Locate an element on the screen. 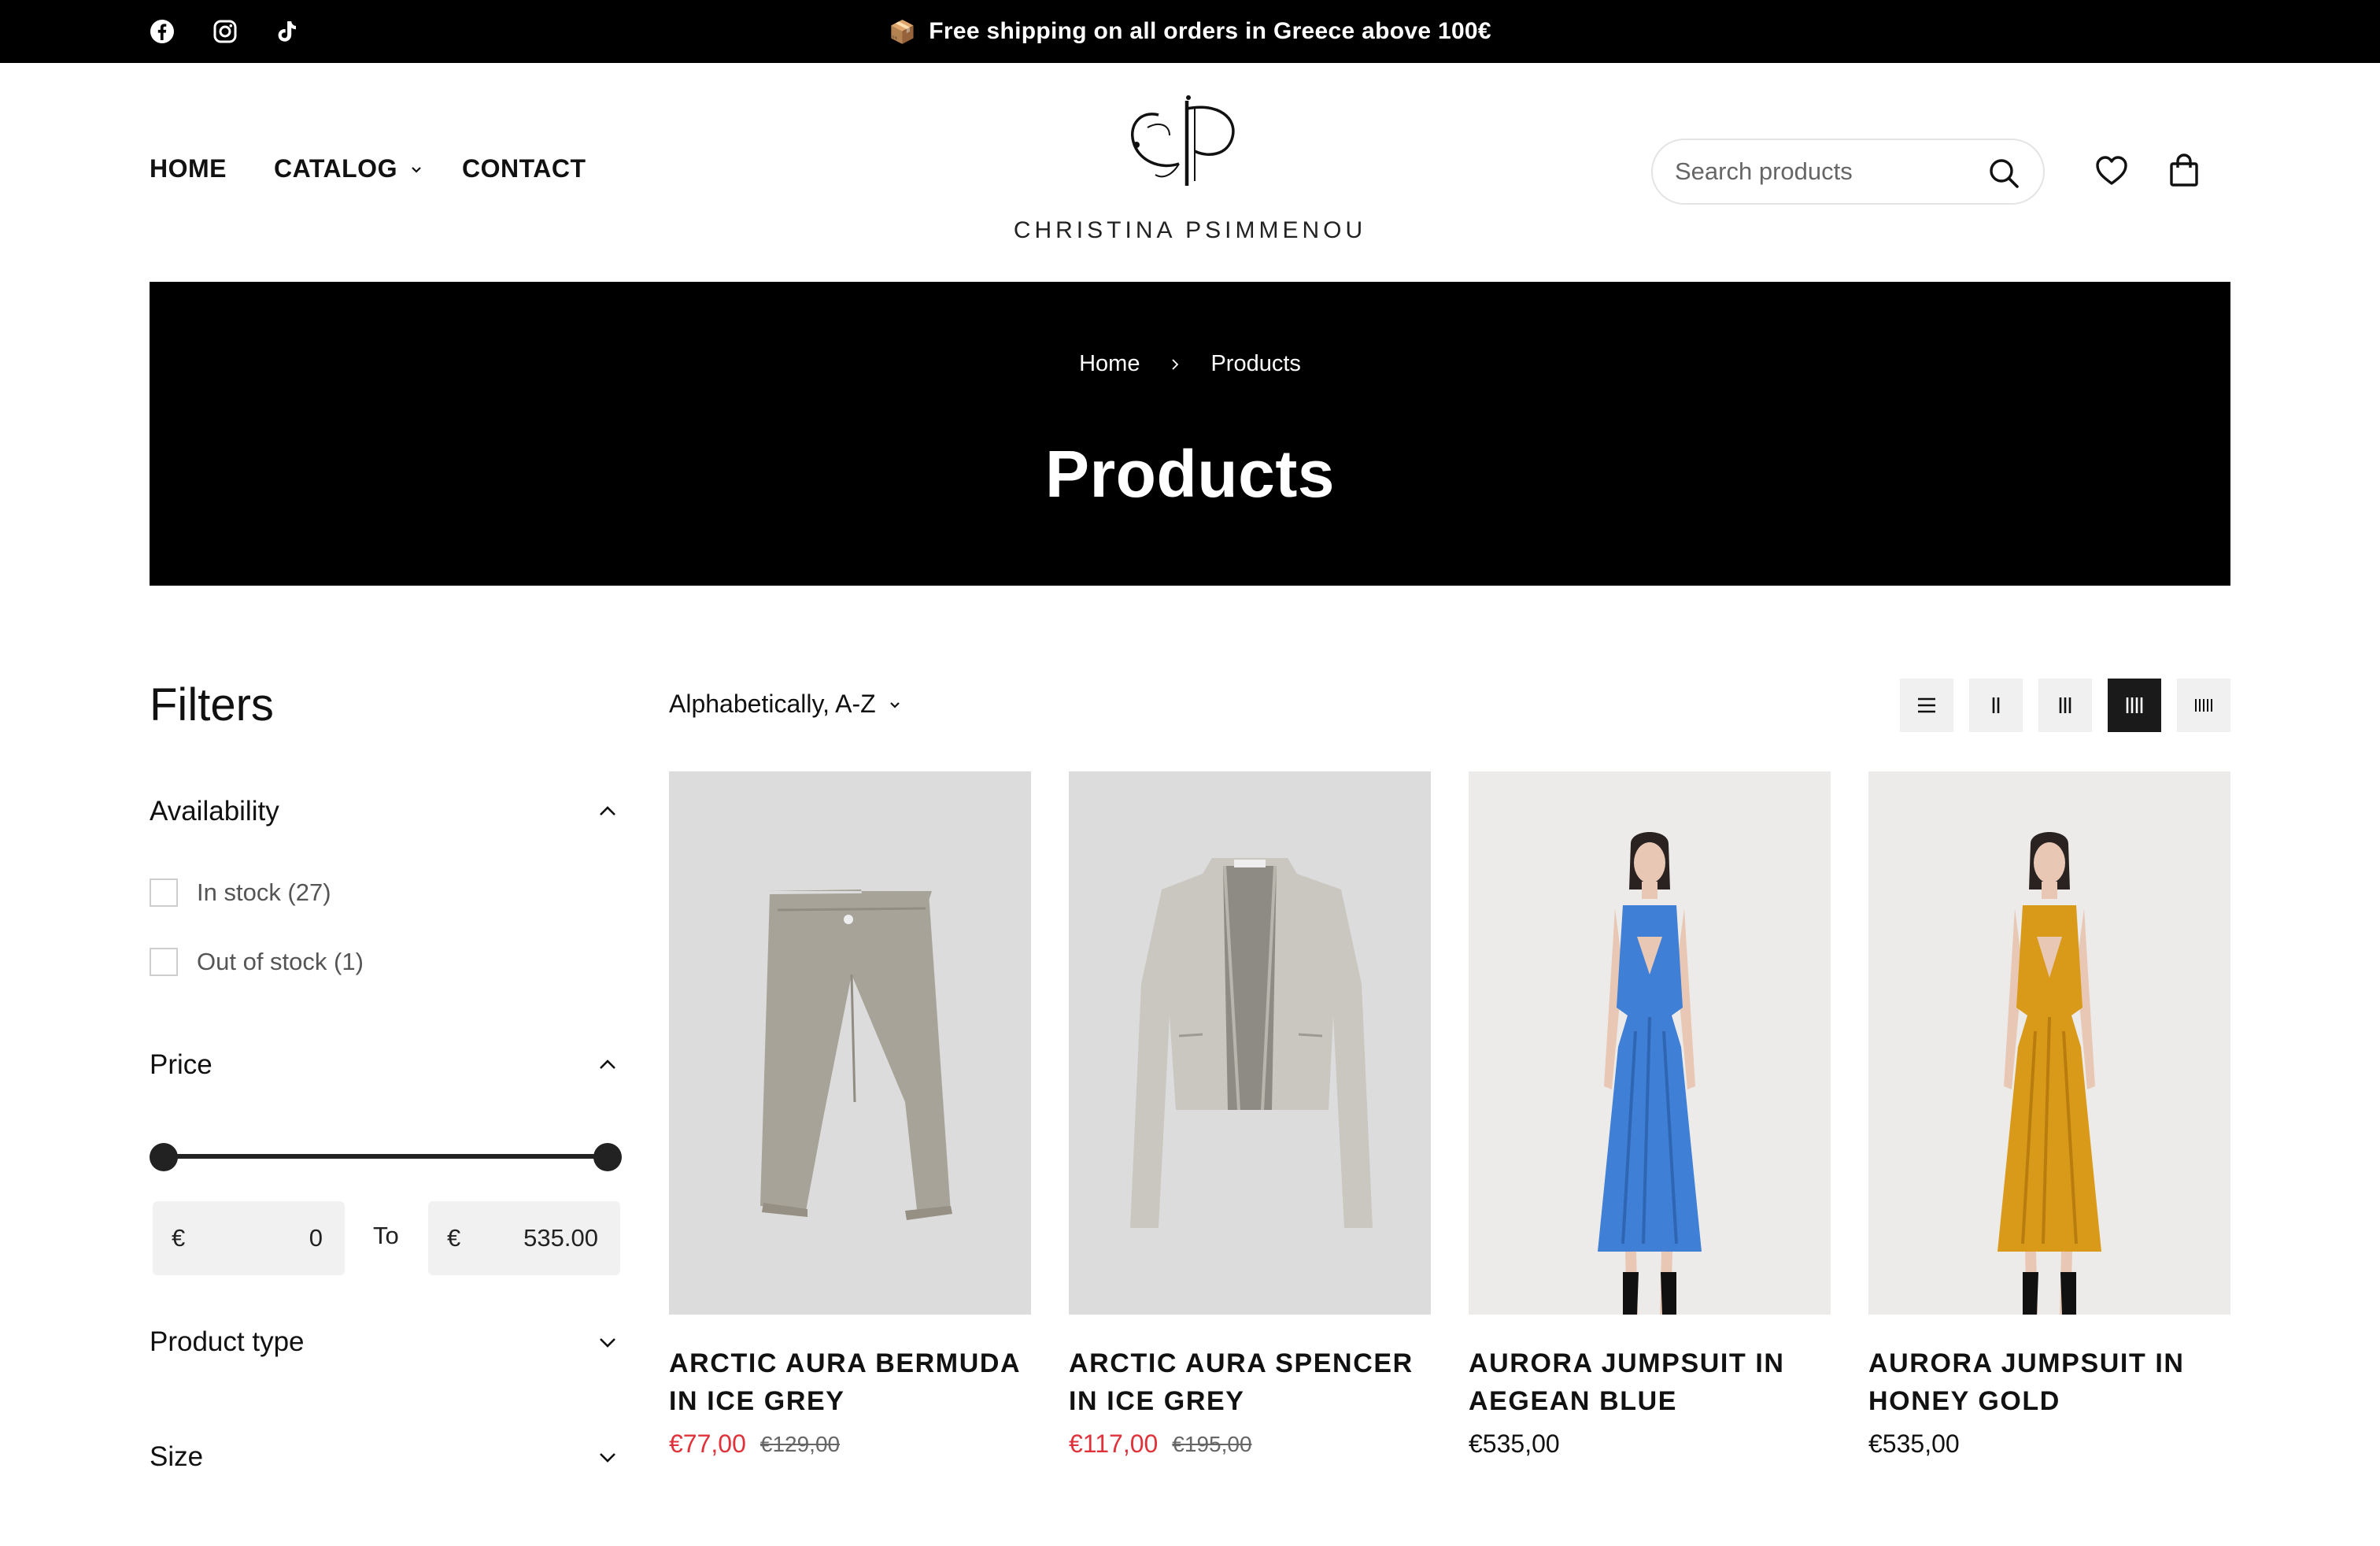  filter-out-of-stock-label: Out of stock (1) is located at coordinates (280, 961).